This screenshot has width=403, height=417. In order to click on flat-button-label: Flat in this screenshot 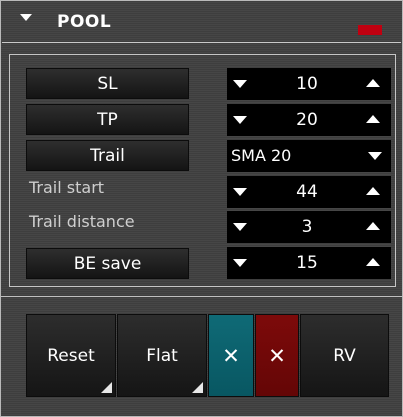, I will do `click(162, 355)`.